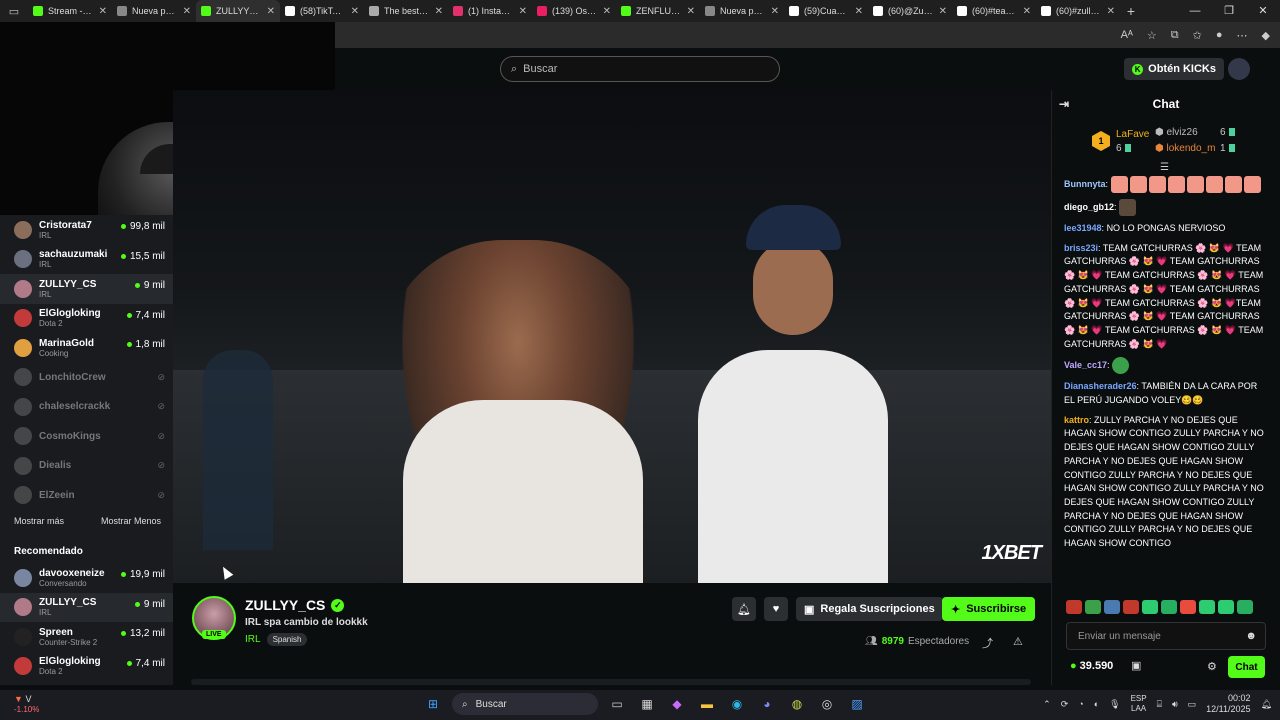 The image size is (1280, 720). Describe the element at coordinates (1085, 184) in the screenshot. I see `chat-username: Bunnnyta` at that location.